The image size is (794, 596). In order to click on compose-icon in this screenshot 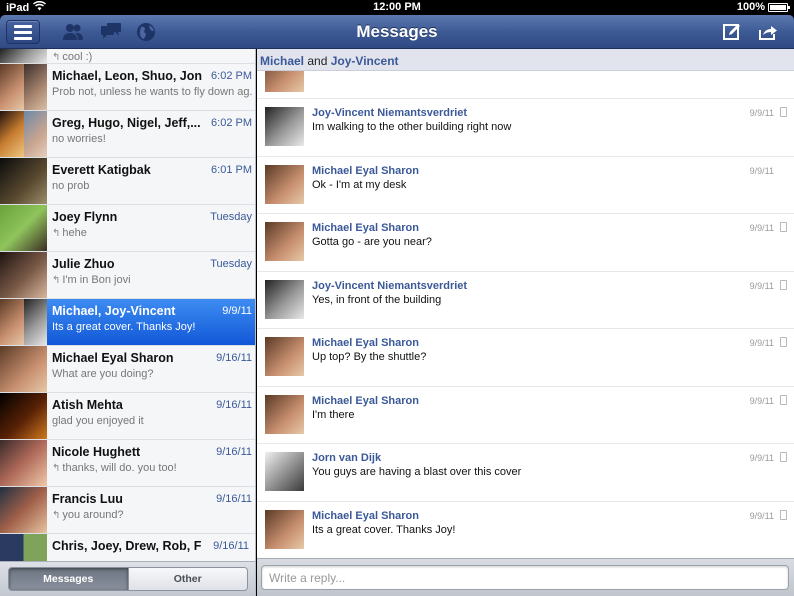, I will do `click(731, 32)`.